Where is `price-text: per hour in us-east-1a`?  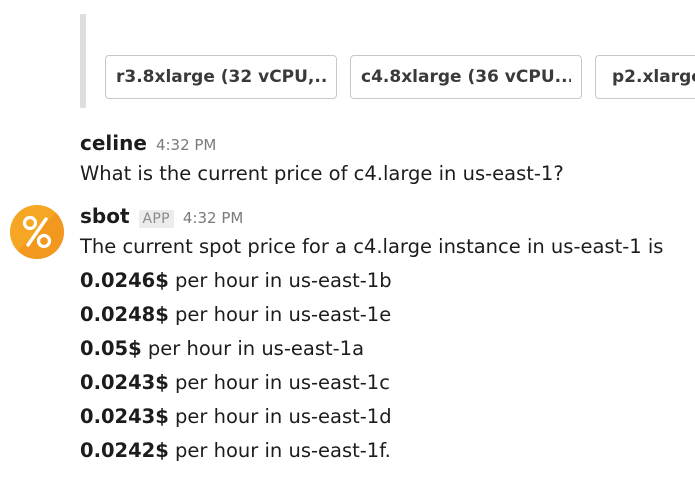
price-text: per hour in us-east-1a is located at coordinates (253, 348).